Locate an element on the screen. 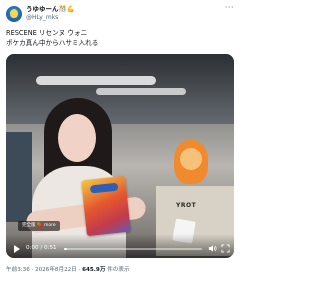 The width and height of the screenshot is (320, 281). video-frame-card-pack is located at coordinates (106, 206).